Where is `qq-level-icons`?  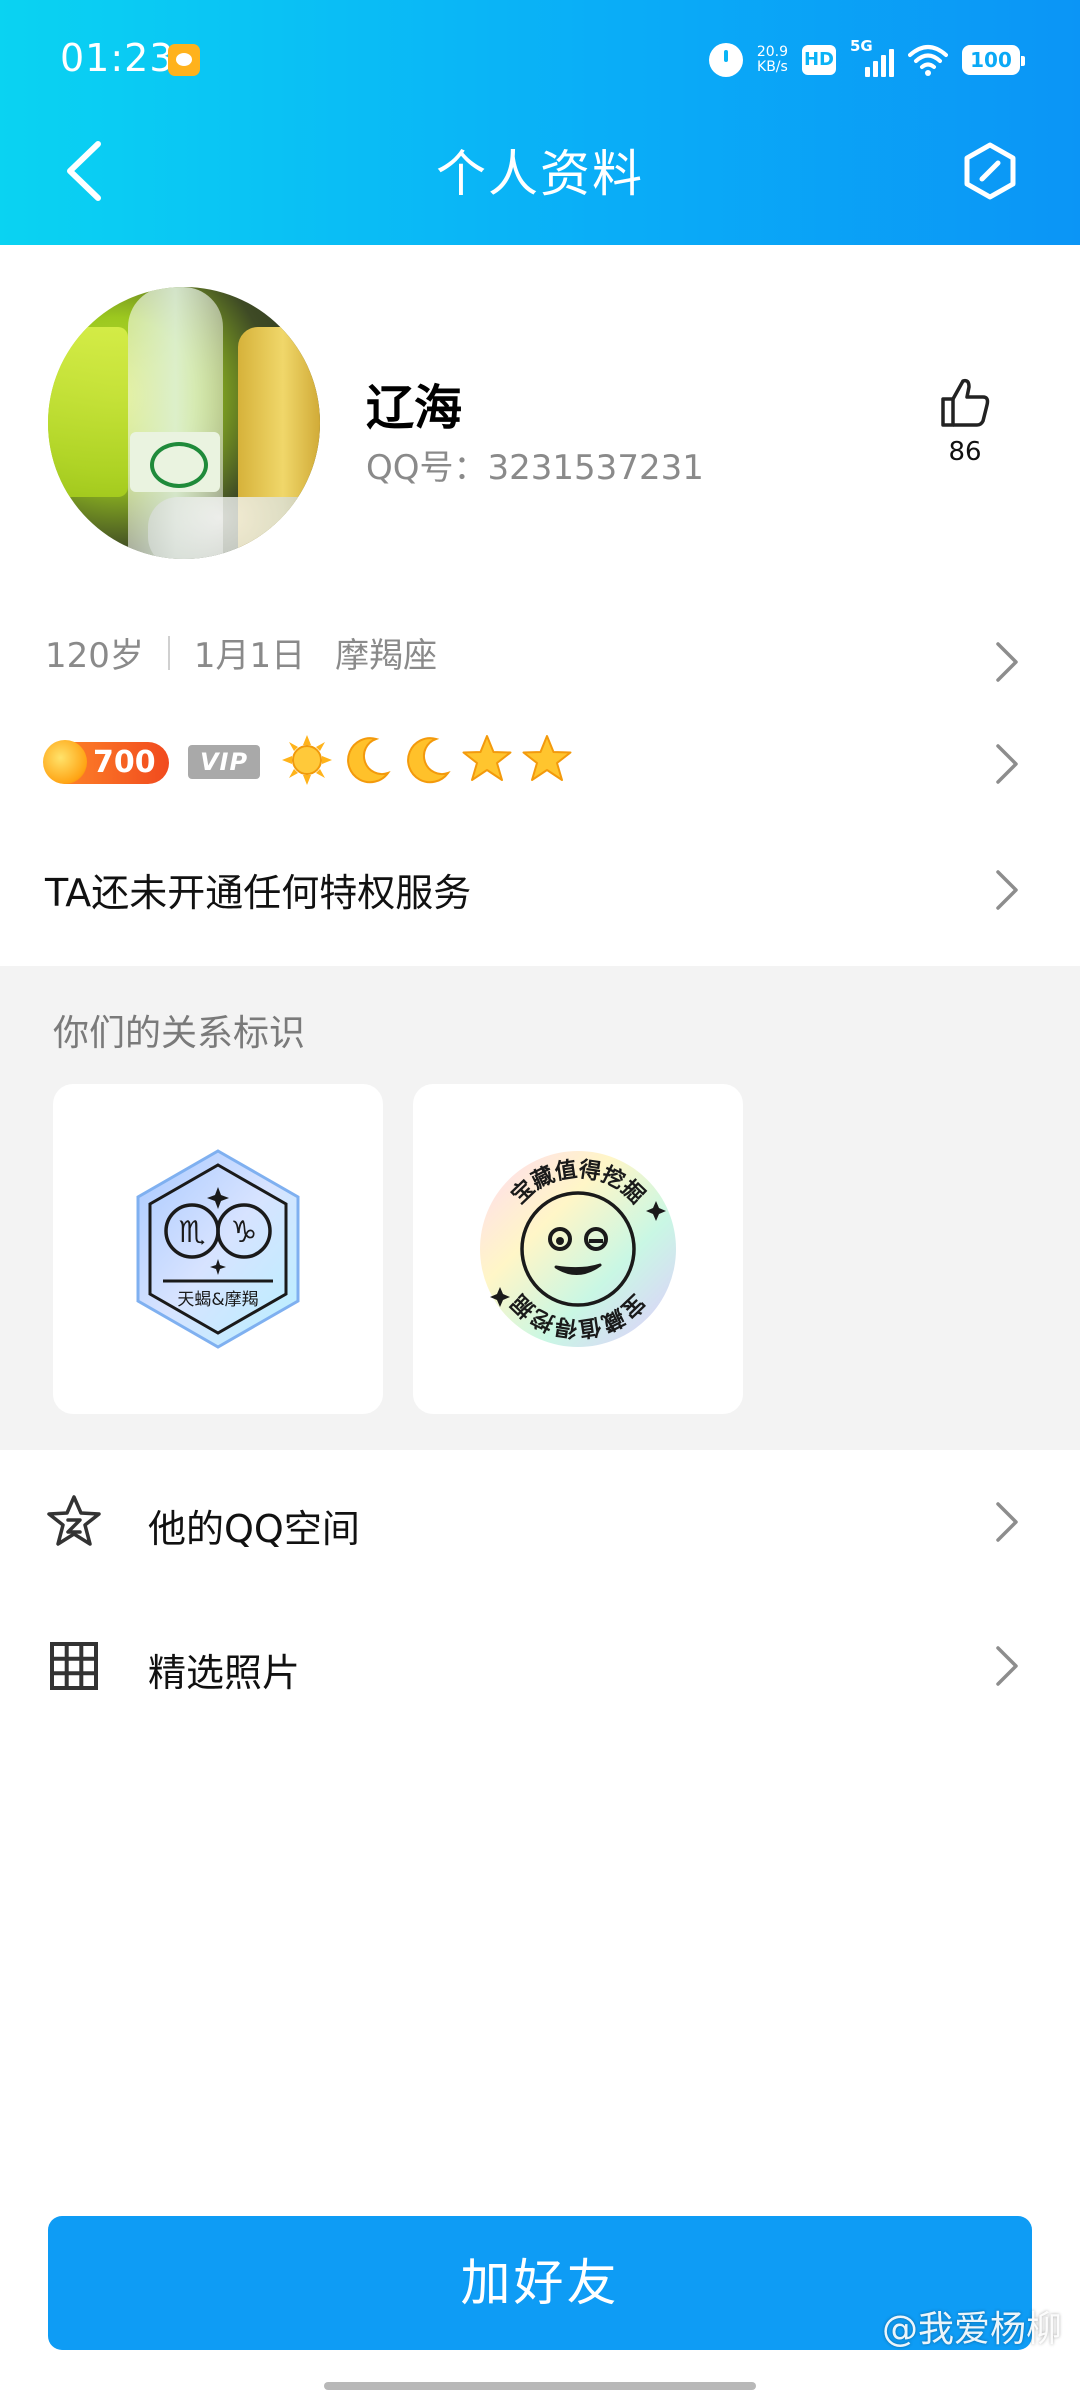
qq-level-icons is located at coordinates (427, 760).